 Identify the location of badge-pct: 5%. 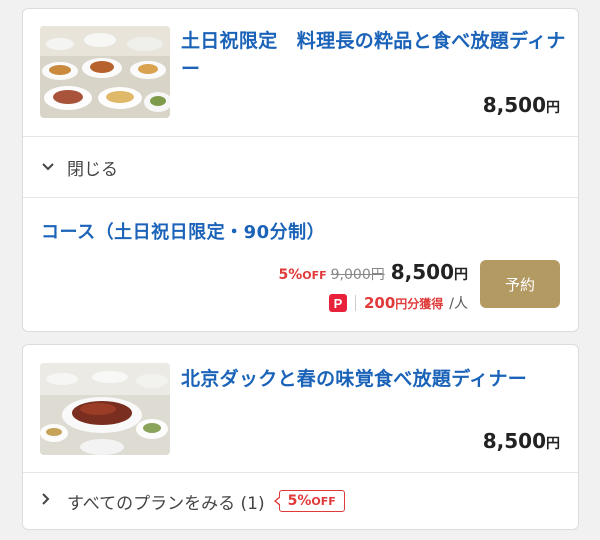
(299, 501).